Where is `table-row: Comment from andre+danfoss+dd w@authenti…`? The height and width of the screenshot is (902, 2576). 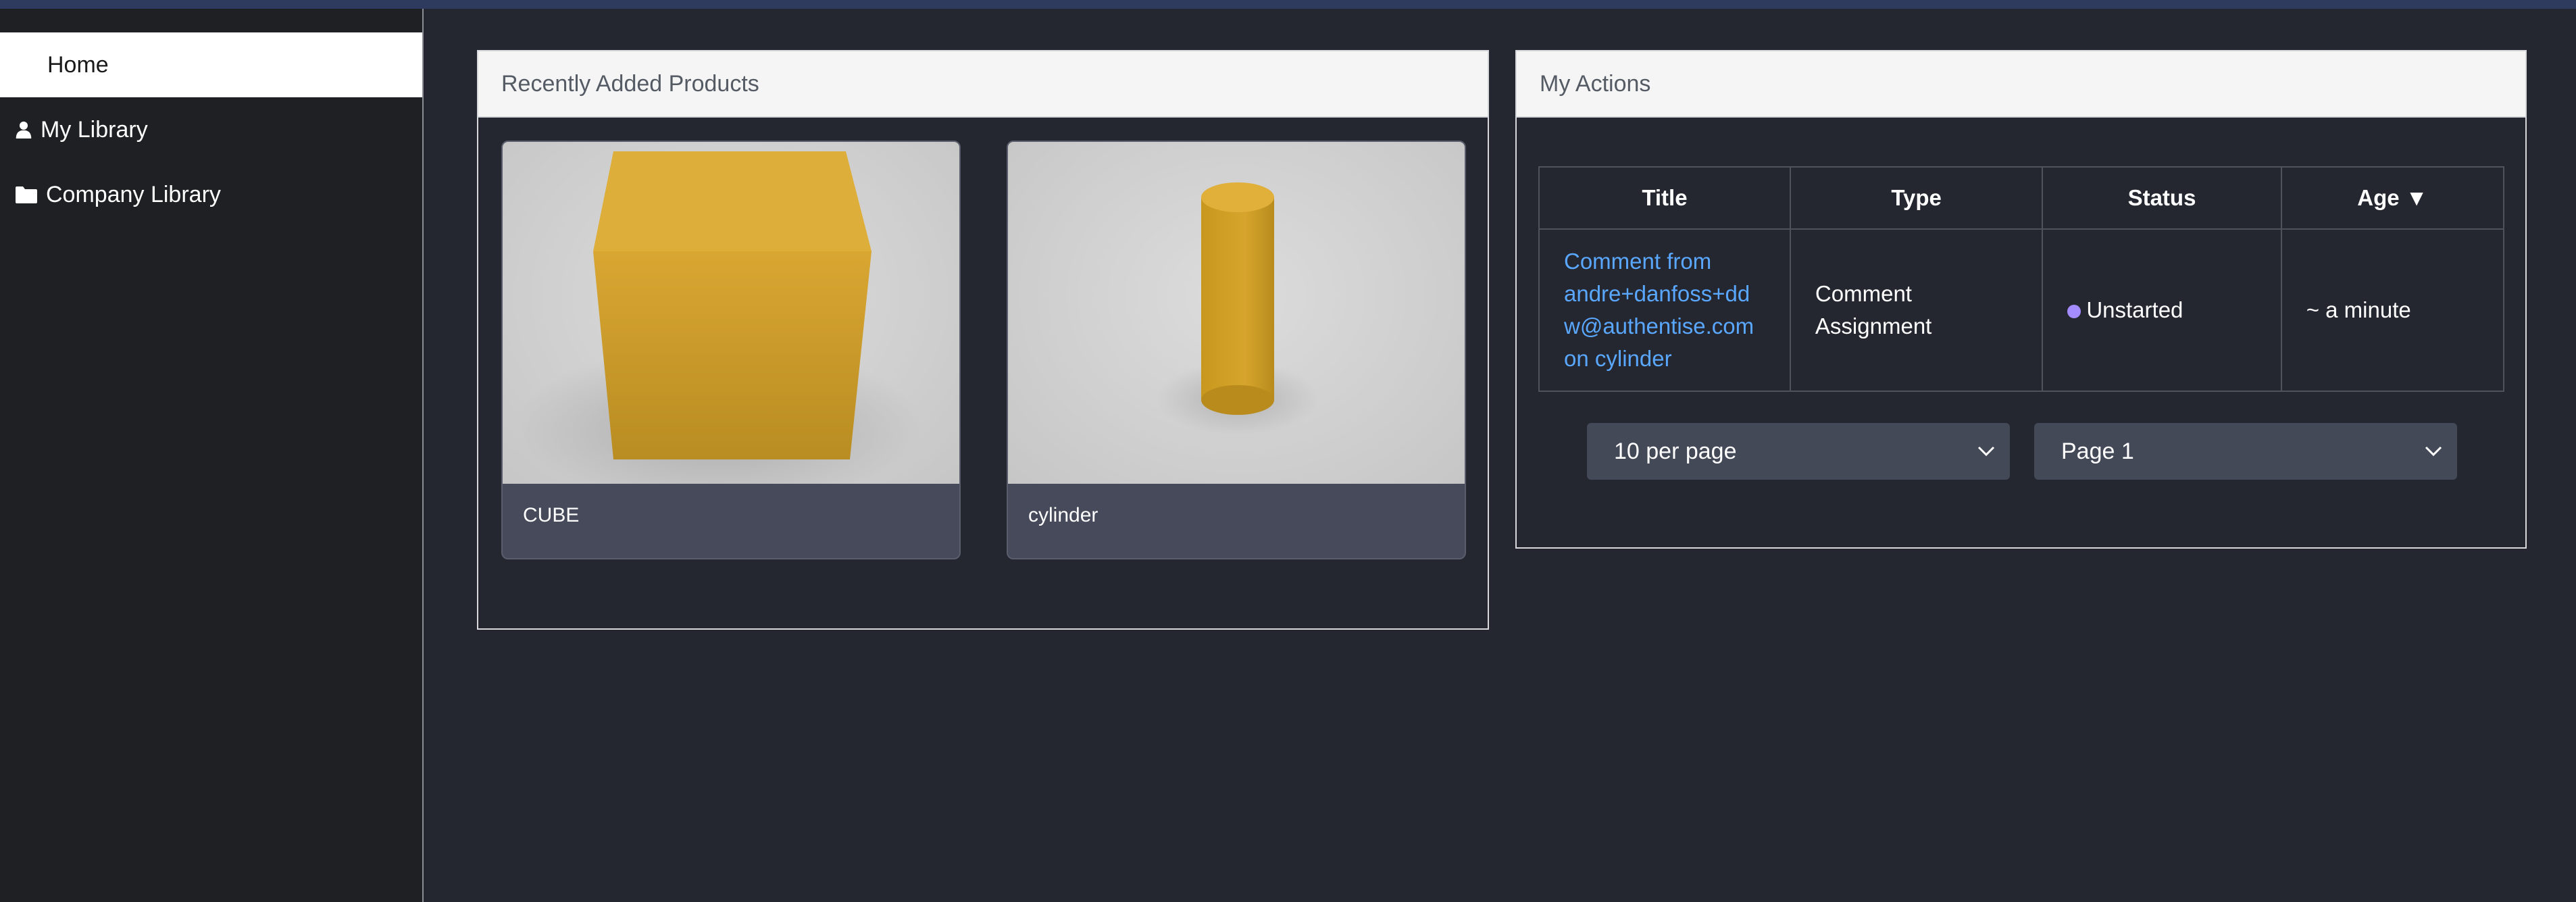 table-row: Comment from andre+danfoss+dd w@authenti… is located at coordinates (2021, 310).